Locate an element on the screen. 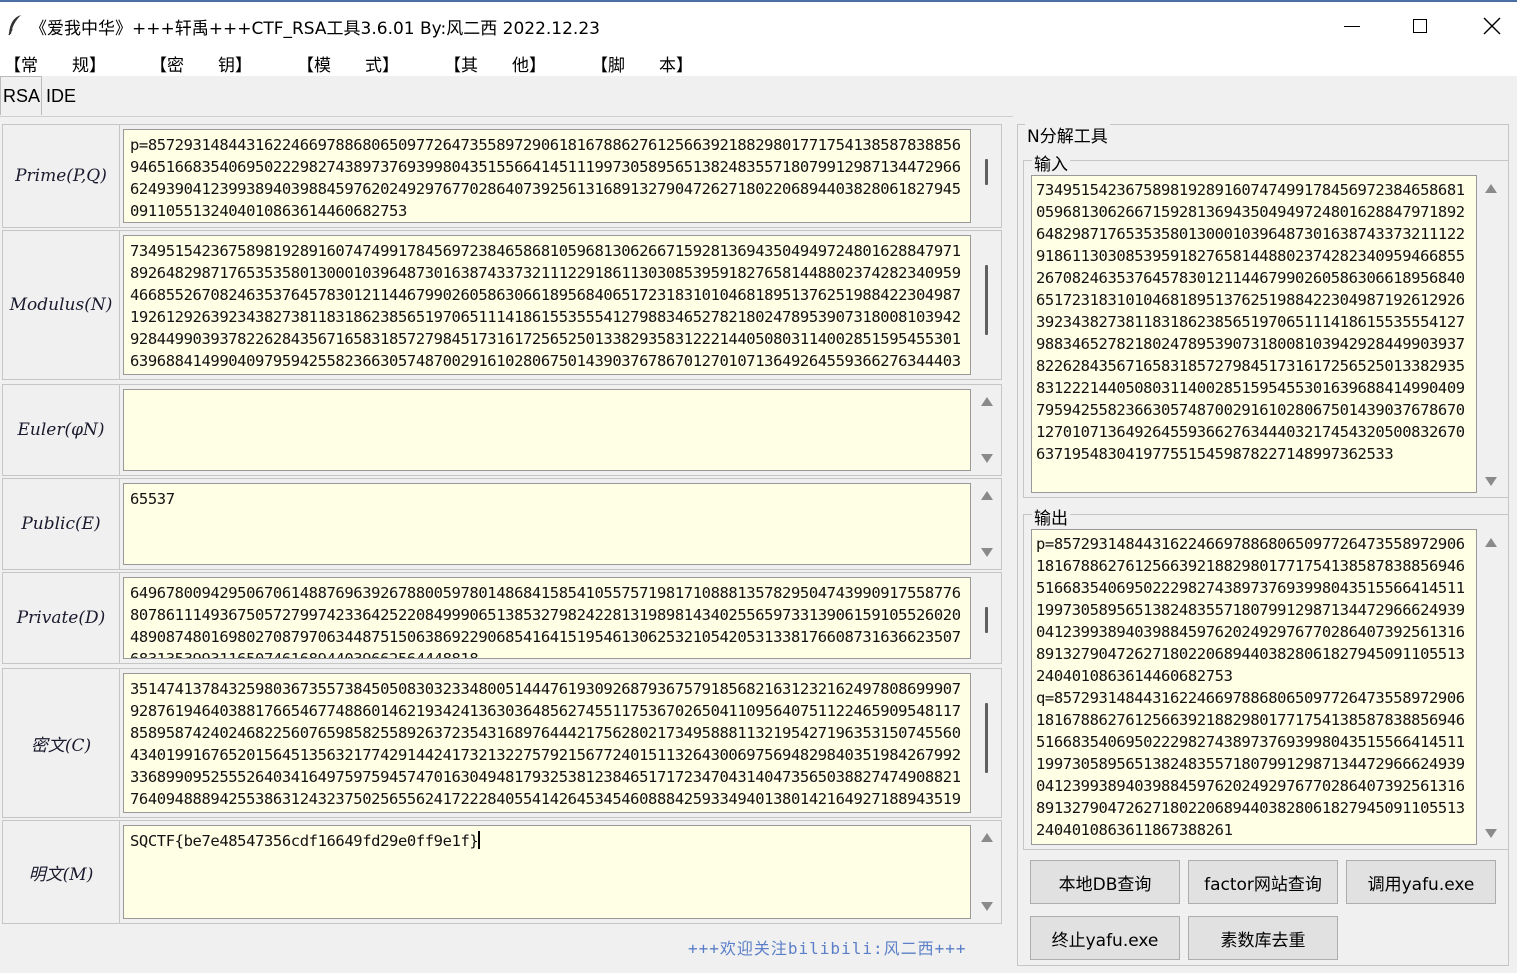 The height and width of the screenshot is (973, 1517). euler-row: Euler(φN) is located at coordinates (502, 430).